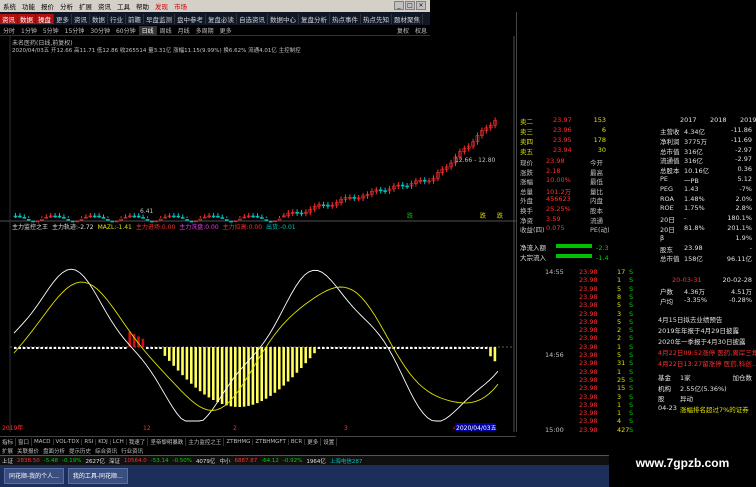 This screenshot has width=756, height=487. Describe the element at coordinates (403, 30) in the screenshot. I see `tab-right-0: 复权` at that location.